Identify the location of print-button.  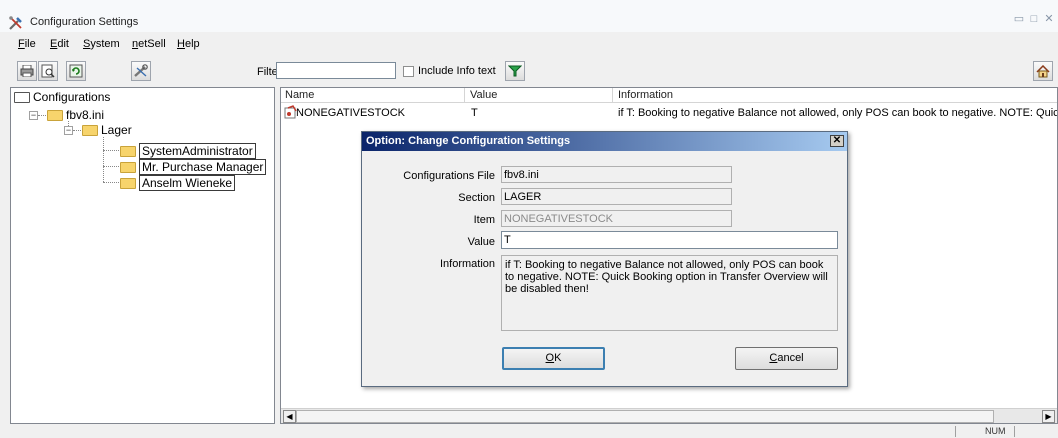
(27, 71).